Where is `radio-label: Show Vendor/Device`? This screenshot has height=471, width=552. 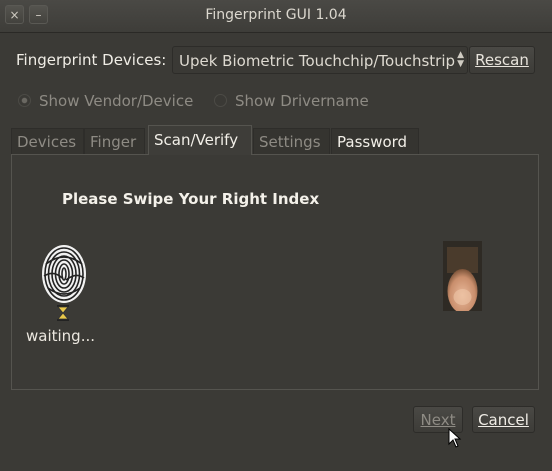
radio-label: Show Vendor/Device is located at coordinates (116, 101).